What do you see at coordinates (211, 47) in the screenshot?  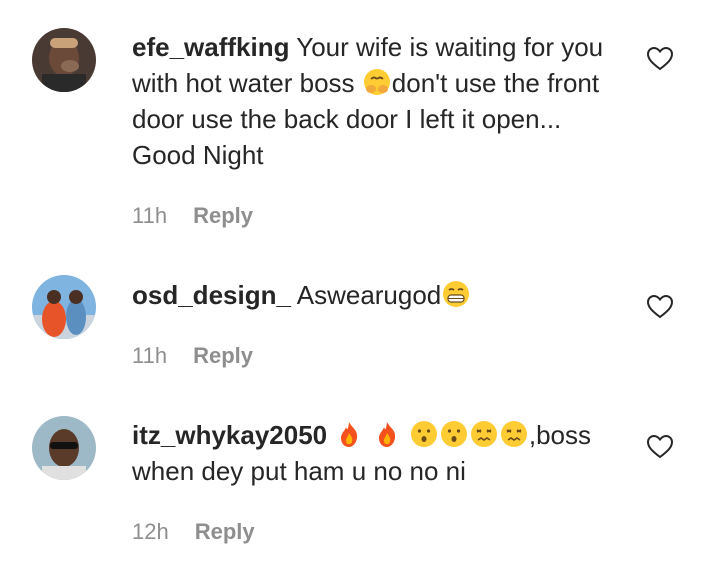 I see `username: efe_waffking` at bounding box center [211, 47].